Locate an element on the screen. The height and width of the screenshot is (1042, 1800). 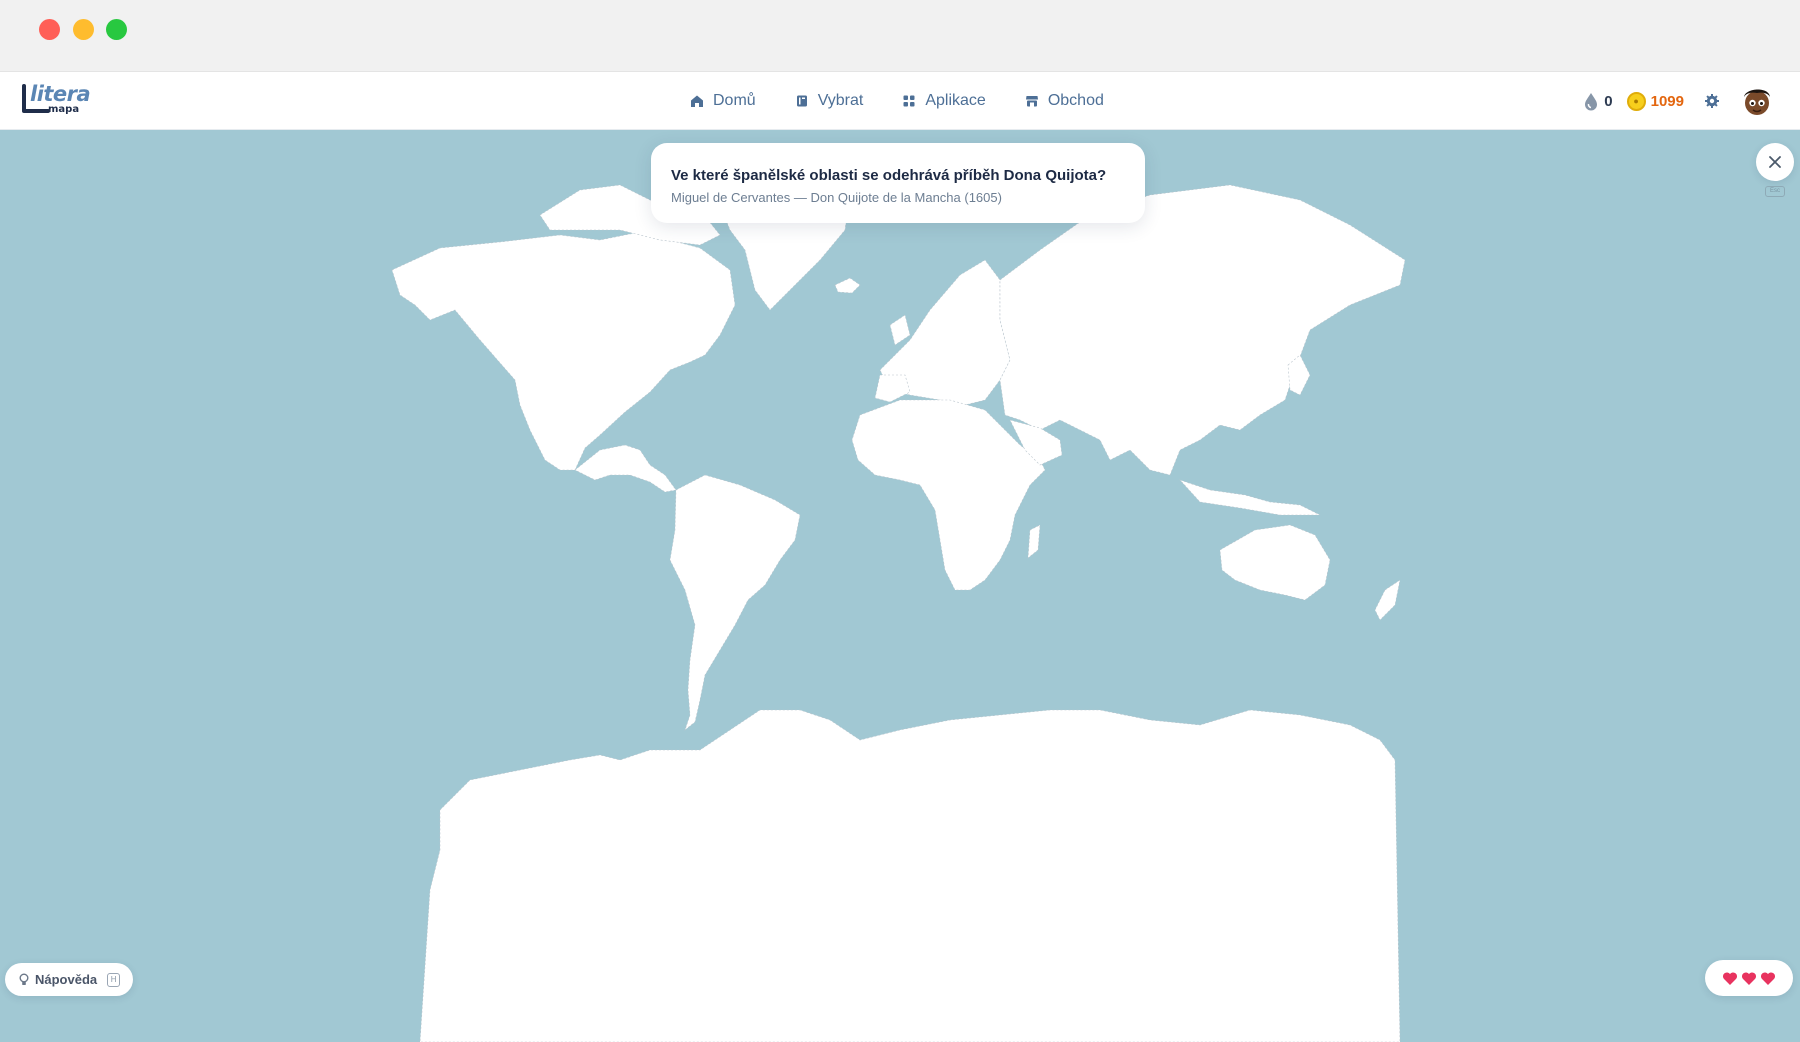
window-close-button is located at coordinates (49, 29).